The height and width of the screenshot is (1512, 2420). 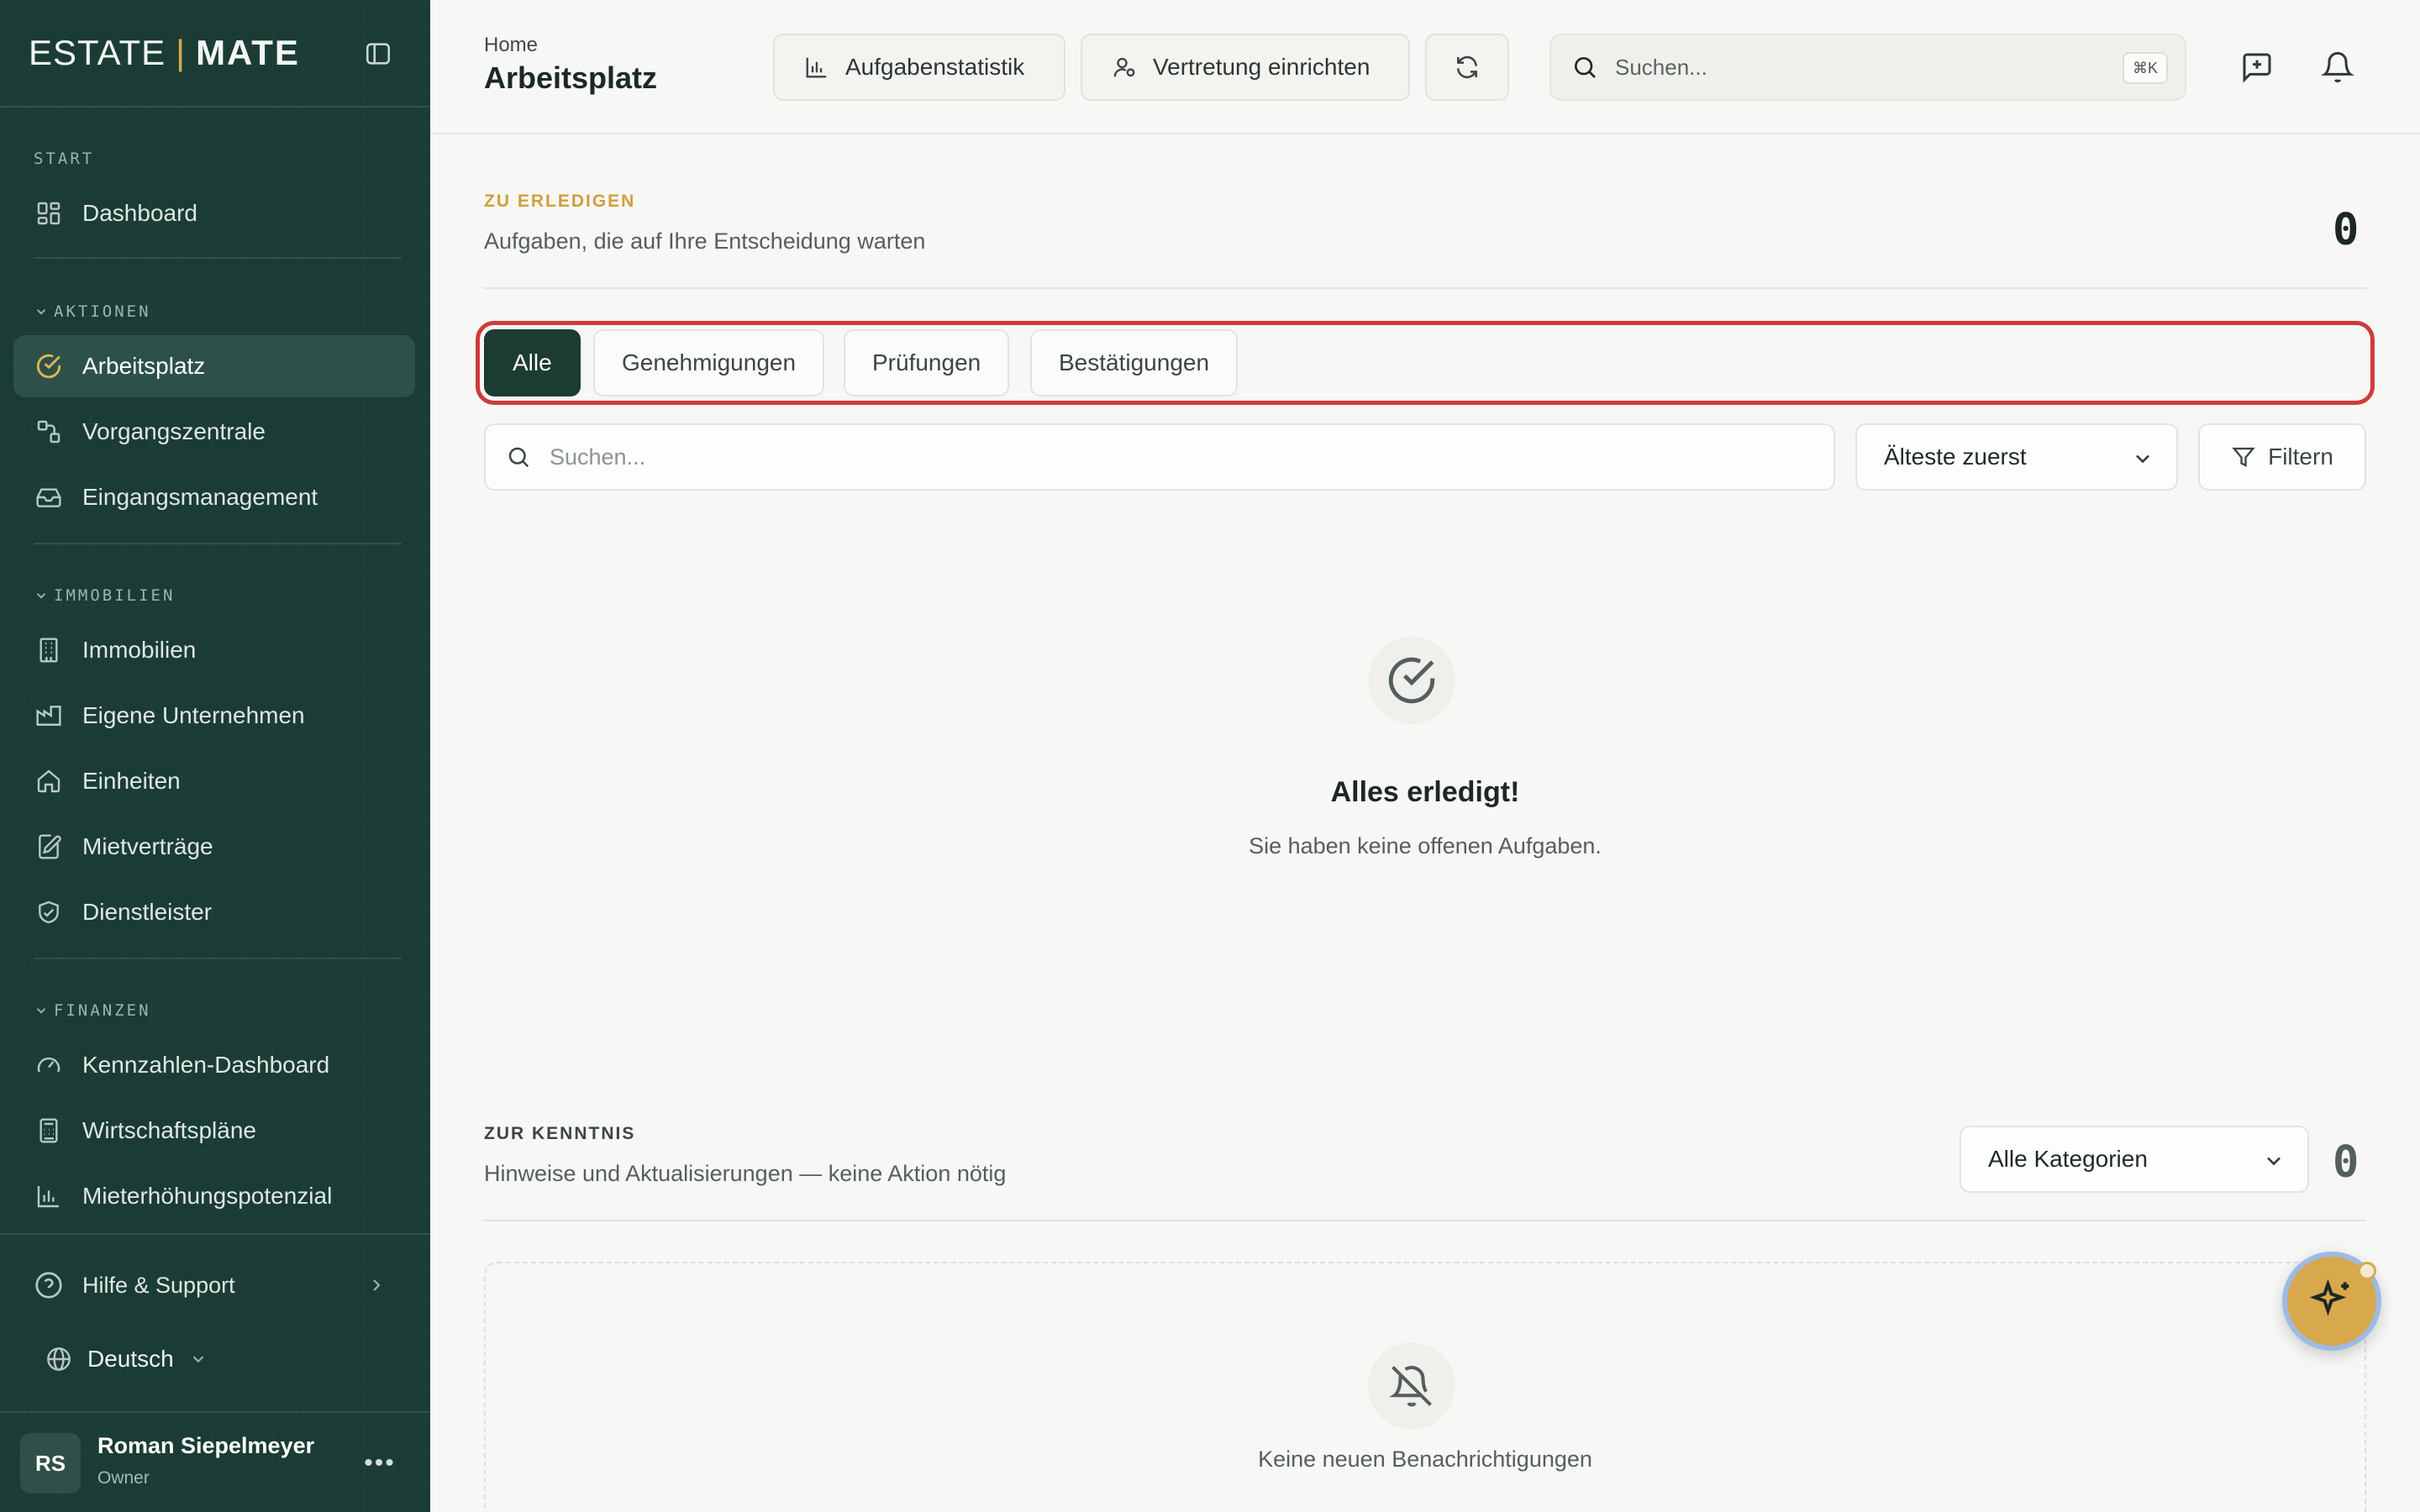 What do you see at coordinates (49, 497) in the screenshot?
I see `inbox-icon` at bounding box center [49, 497].